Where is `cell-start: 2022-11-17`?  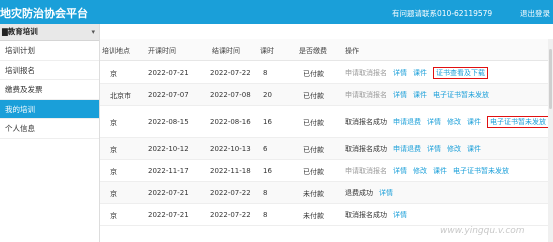 cell-start: 2022-11-17 is located at coordinates (168, 171).